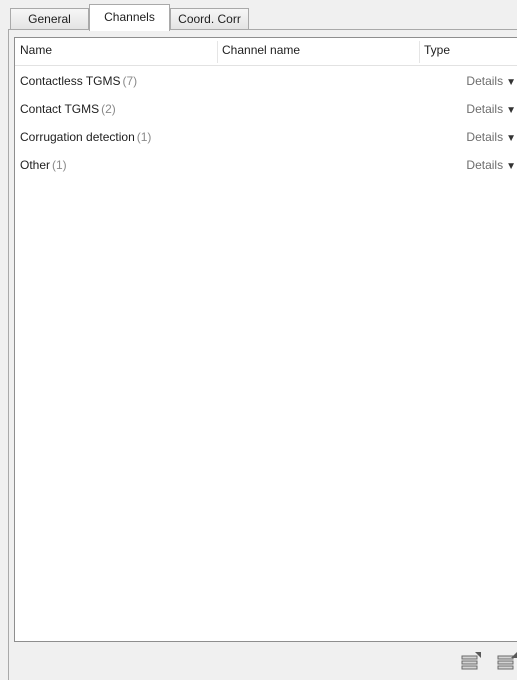  What do you see at coordinates (266, 85) in the screenshot?
I see `list-item: Contactless TGMS (7) Details ▼` at bounding box center [266, 85].